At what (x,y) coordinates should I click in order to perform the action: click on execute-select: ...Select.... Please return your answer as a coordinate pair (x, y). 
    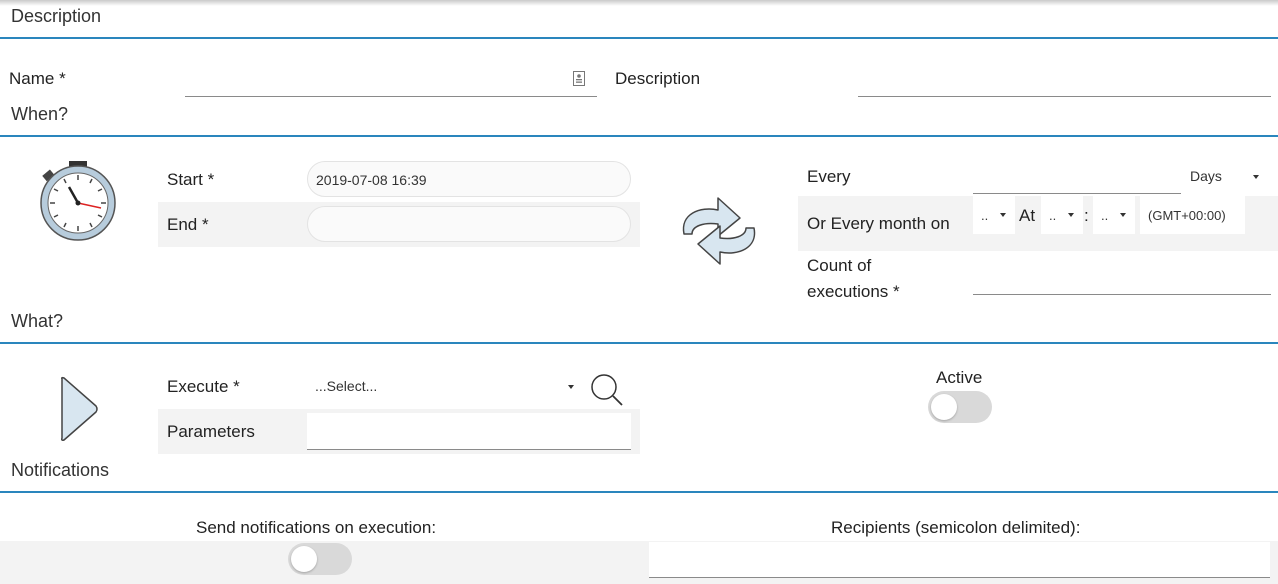
    Looking at the image, I should click on (443, 386).